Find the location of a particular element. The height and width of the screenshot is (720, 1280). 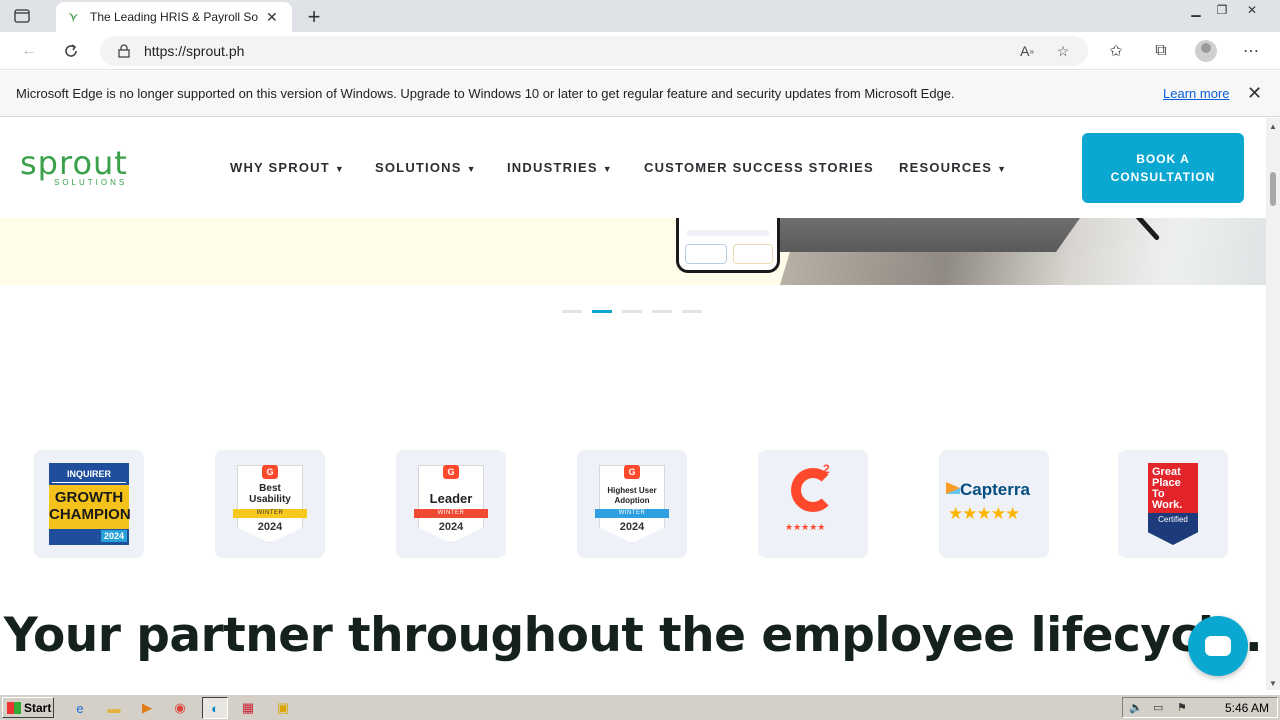

profile-avatar is located at coordinates (1206, 51).